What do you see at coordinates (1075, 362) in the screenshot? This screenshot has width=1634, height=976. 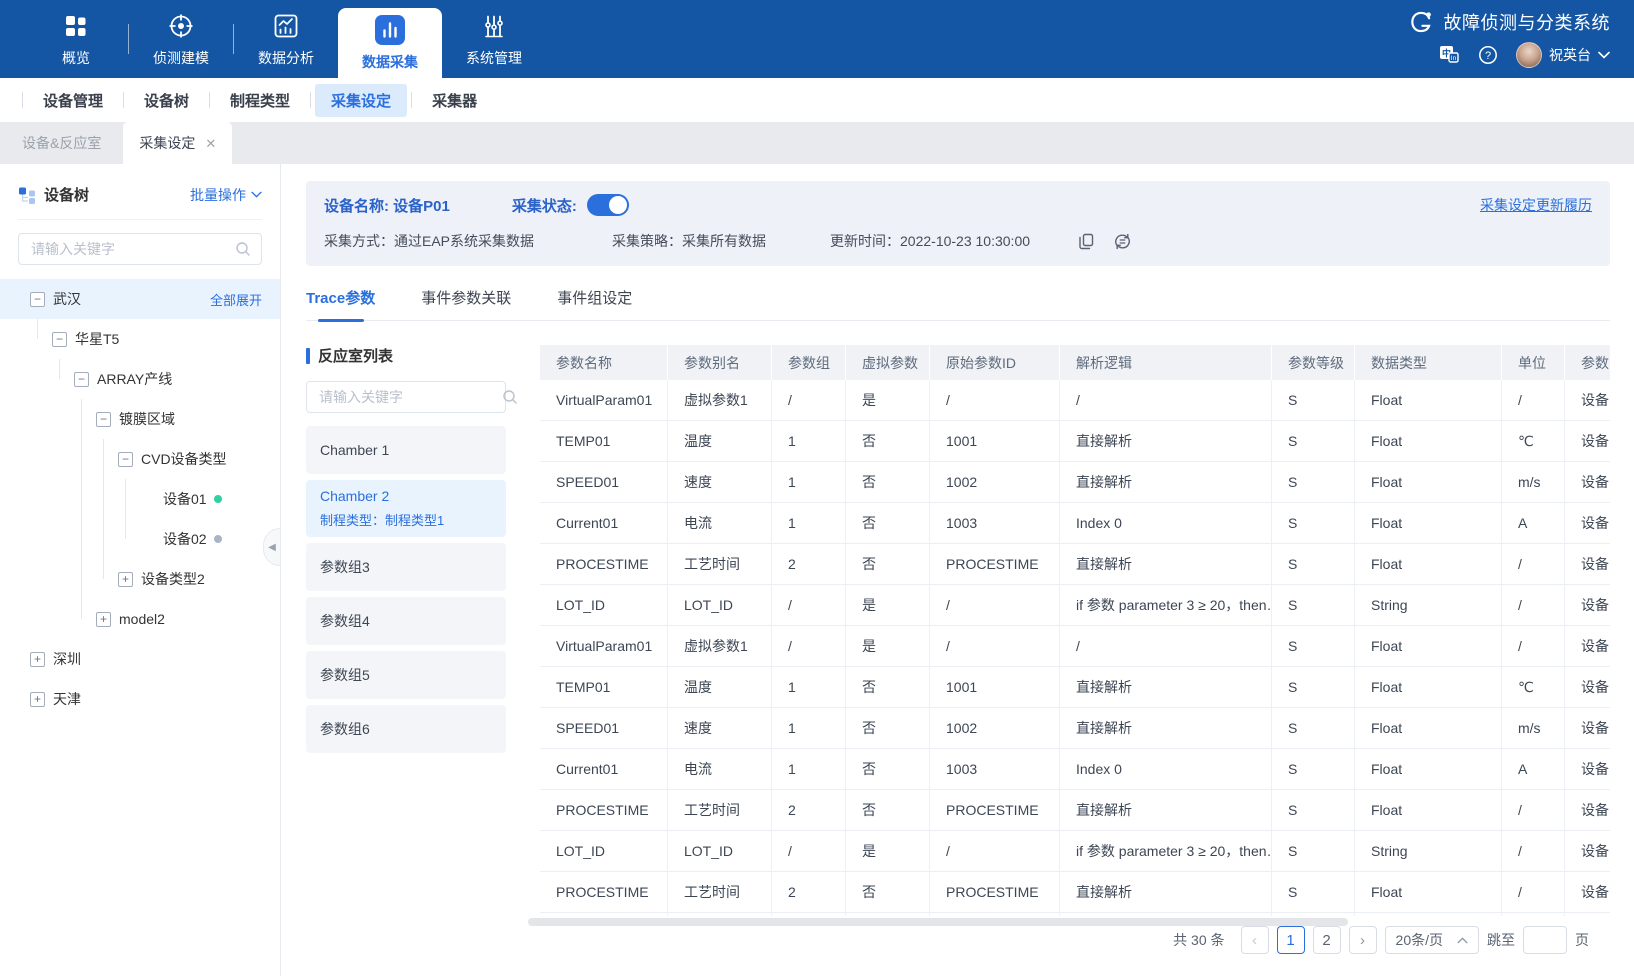 I see `table-header-row: 参数名称 参数别名 参数组 虚拟参数 原始参数ID 解析逻辑 参数等级 数据类型 单位 参数` at bounding box center [1075, 362].